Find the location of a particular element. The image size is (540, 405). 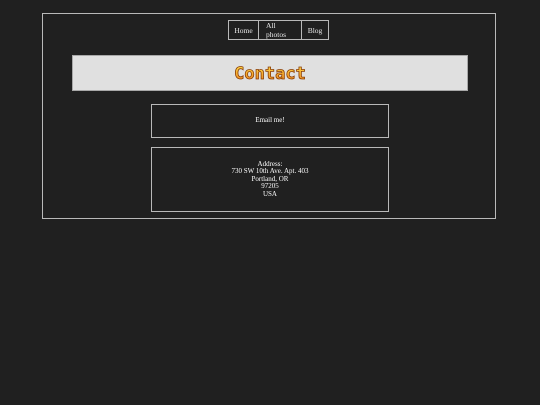

email-box: Email me! is located at coordinates (270, 121).